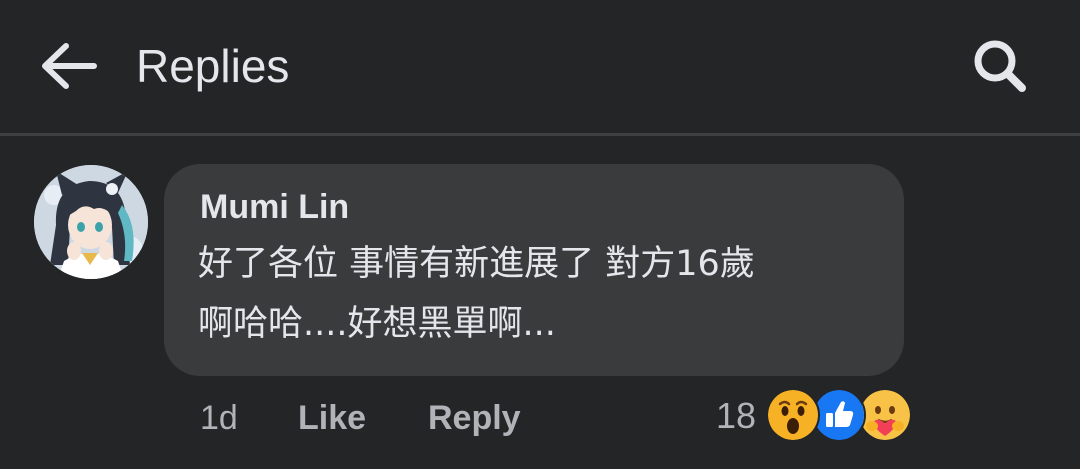  What do you see at coordinates (793, 415) in the screenshot?
I see `wow-reaction-icon` at bounding box center [793, 415].